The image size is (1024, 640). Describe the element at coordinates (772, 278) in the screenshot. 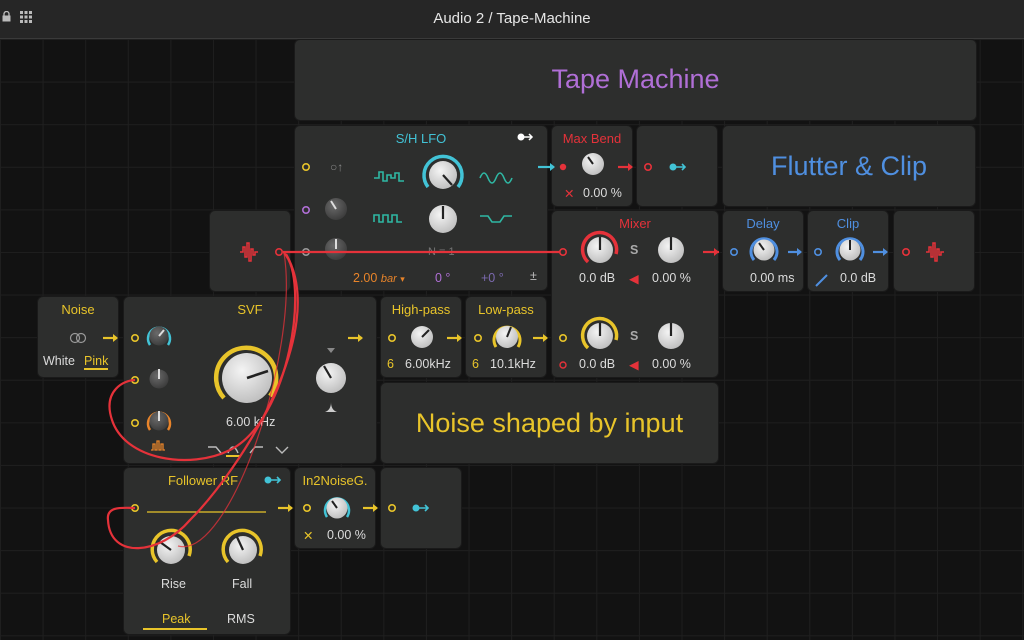

I see `delay-value: 0.00 ms` at that location.